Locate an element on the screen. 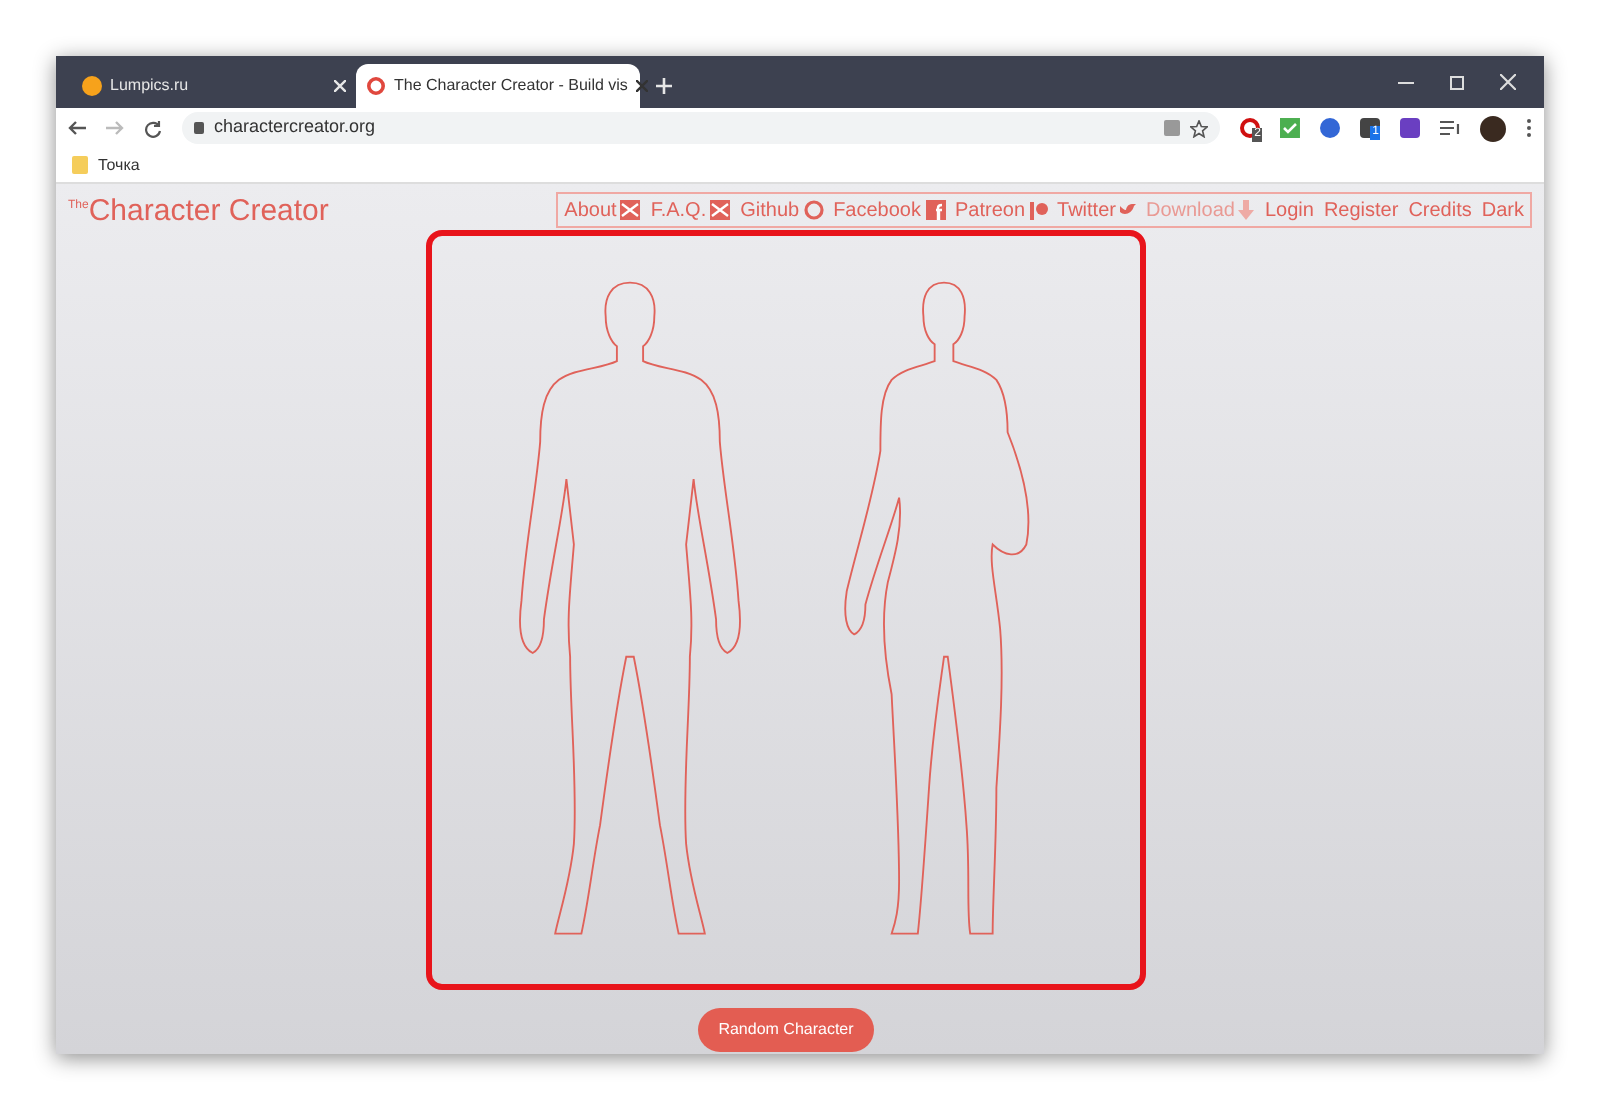 This screenshot has height=1110, width=1600. nav-link: Github is located at coordinates (770, 210).